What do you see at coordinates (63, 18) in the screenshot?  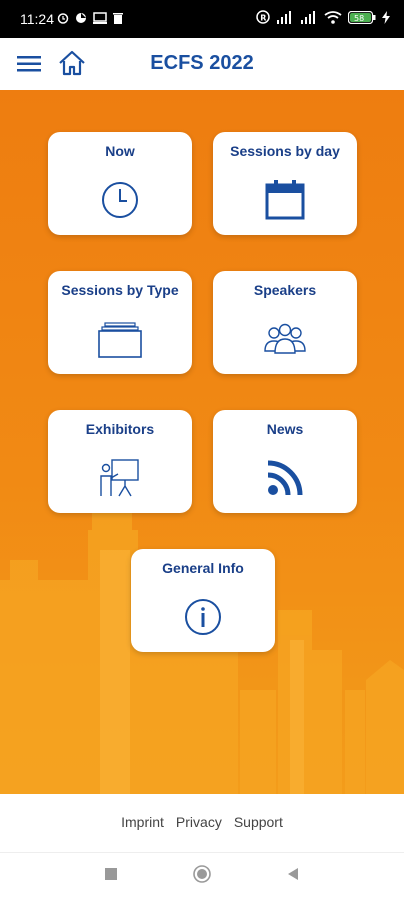 I see `alarm-icon` at bounding box center [63, 18].